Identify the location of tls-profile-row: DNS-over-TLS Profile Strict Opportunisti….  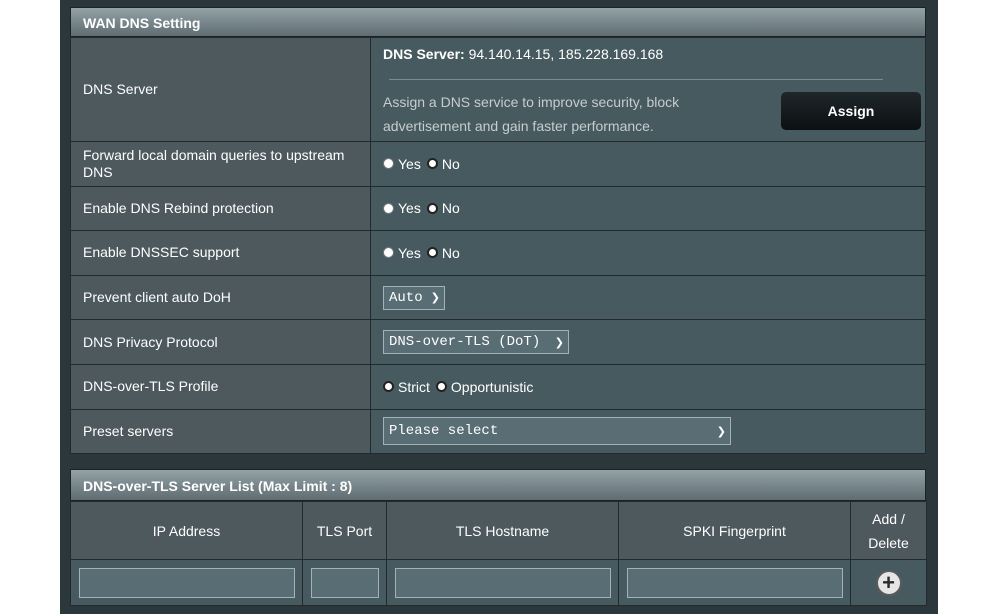
(498, 386).